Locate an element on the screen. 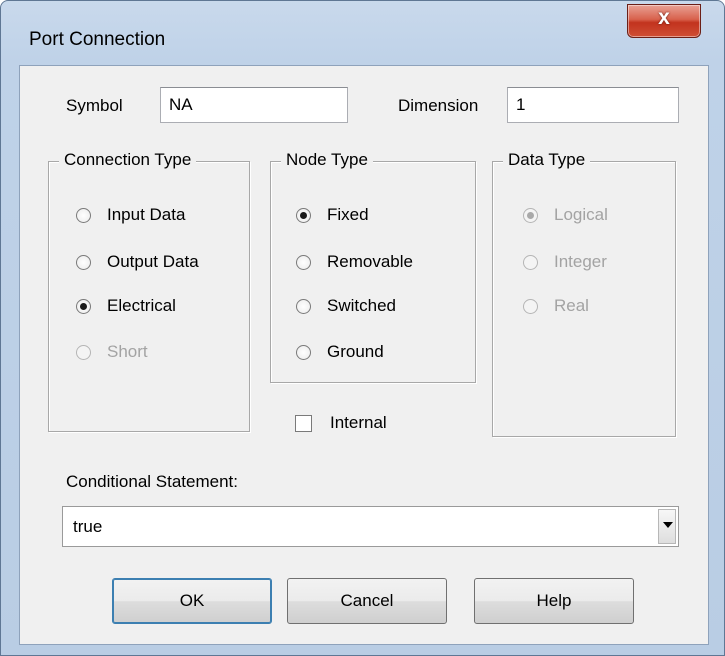 The image size is (725, 656). internal-label: Internal is located at coordinates (358, 422).